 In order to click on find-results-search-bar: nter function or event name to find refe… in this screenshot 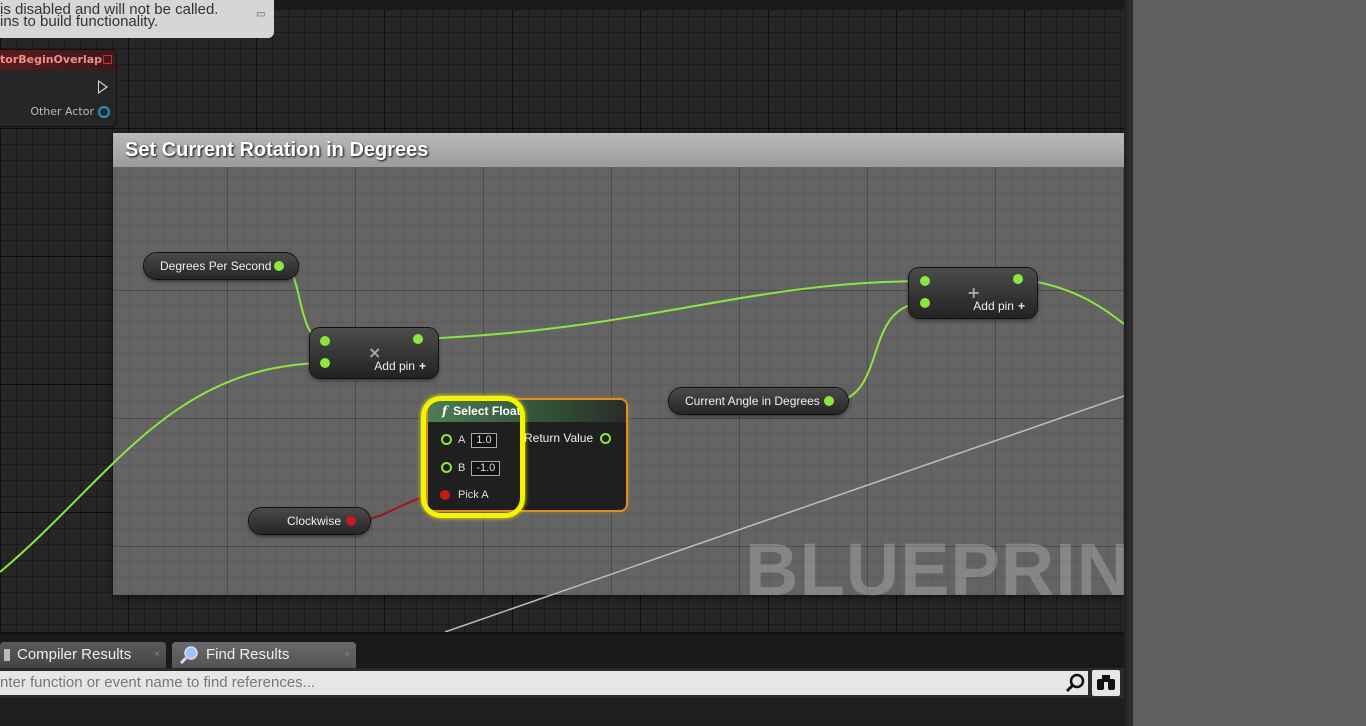, I will do `click(562, 683)`.